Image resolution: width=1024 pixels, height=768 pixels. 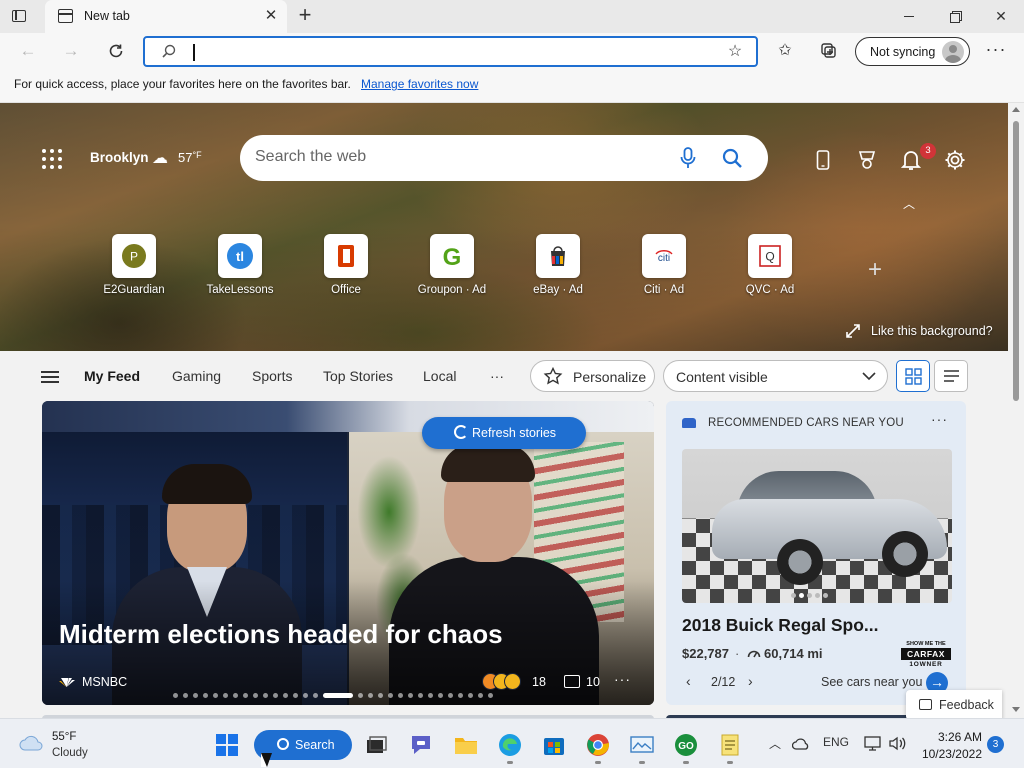 What do you see at coordinates (909, 203) in the screenshot?
I see `collapse-chevron-icon: ︿` at bounding box center [909, 203].